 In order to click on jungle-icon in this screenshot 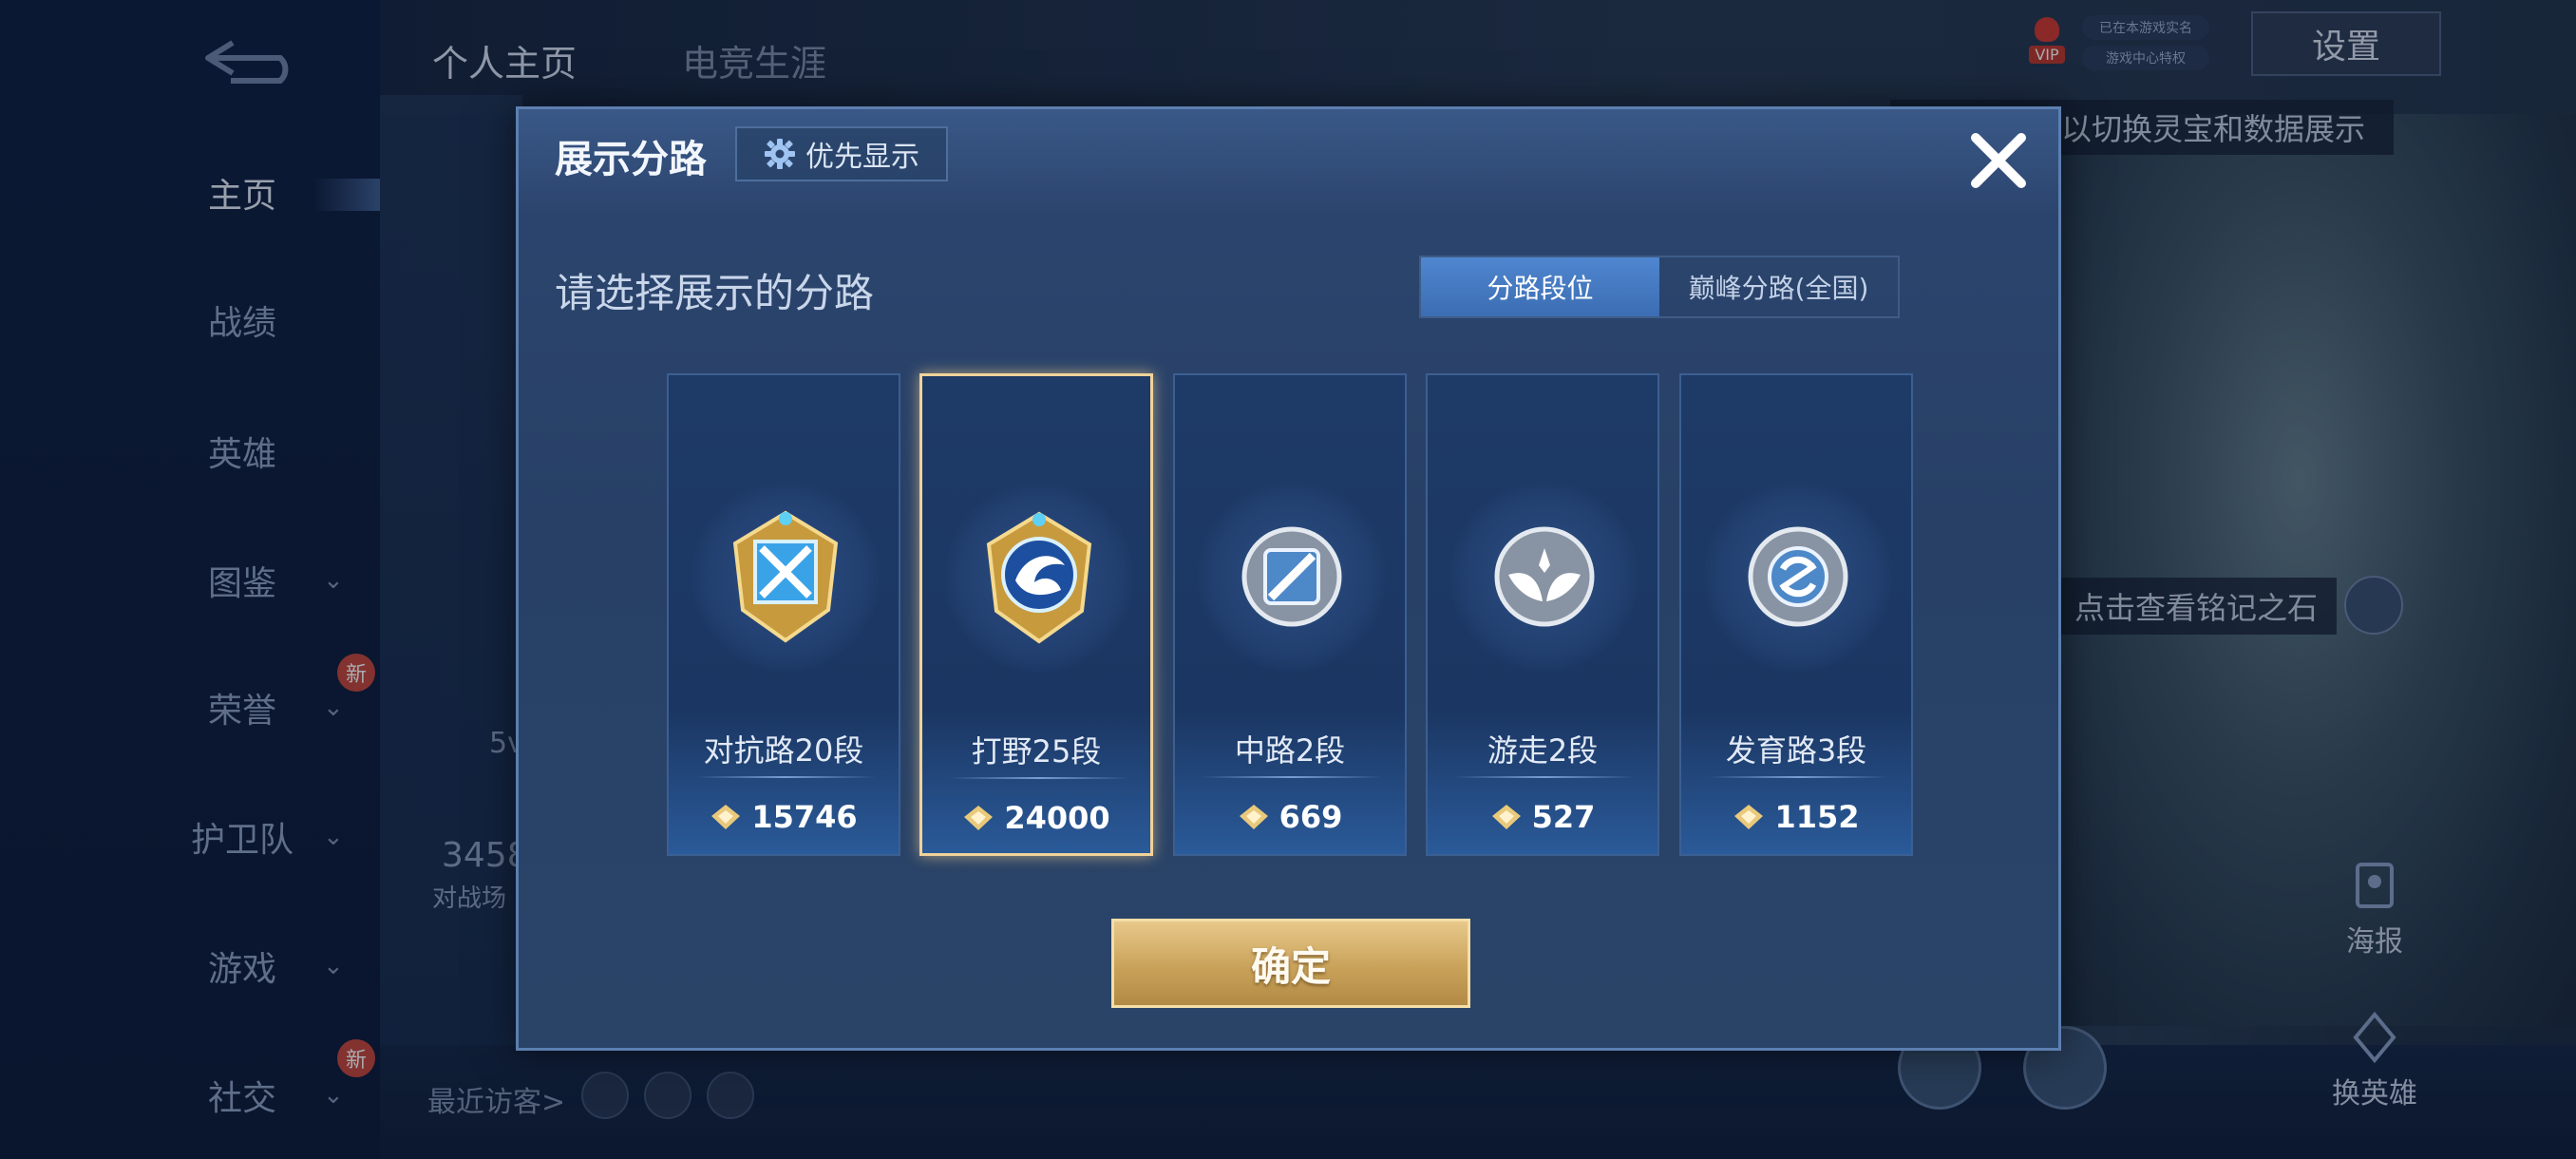, I will do `click(1039, 577)`.